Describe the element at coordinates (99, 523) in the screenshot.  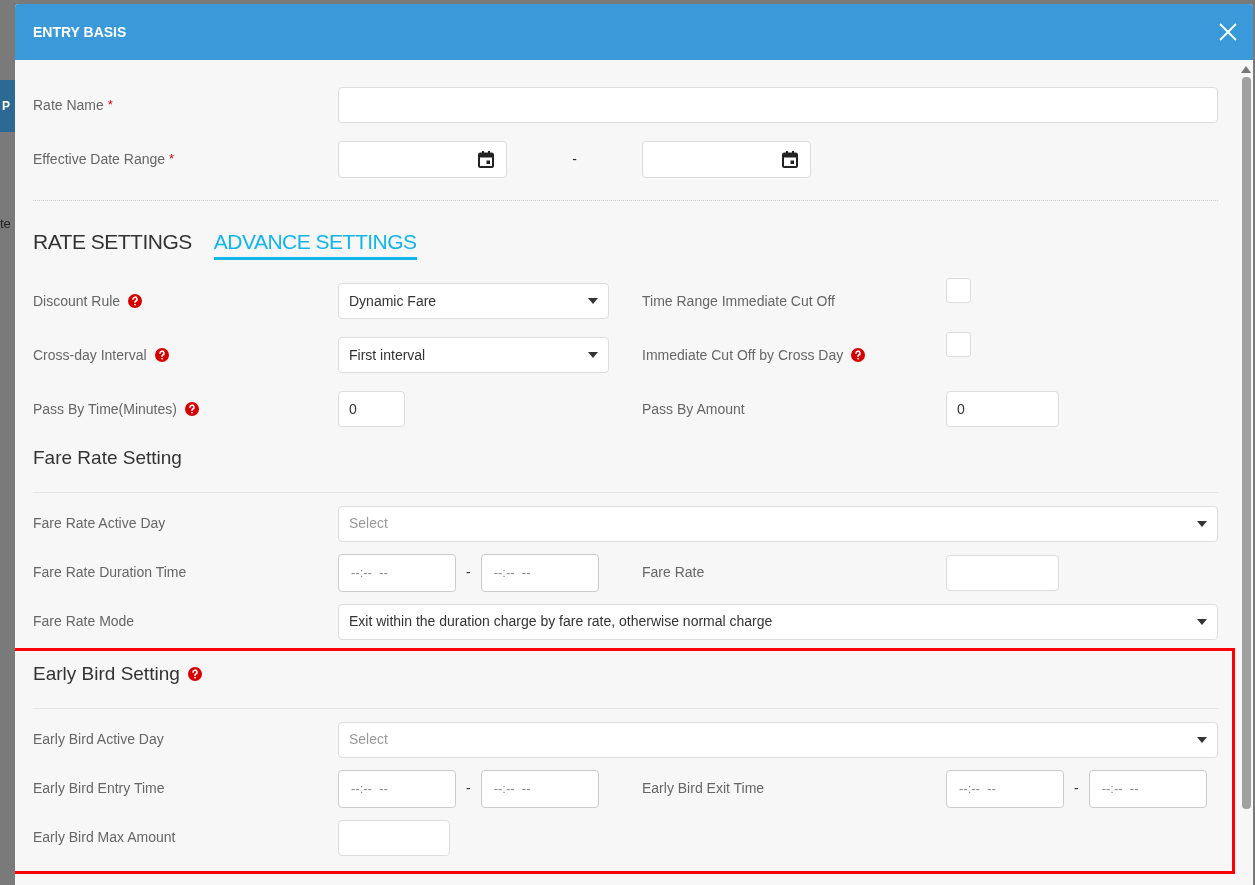
I see `field-label: Fare Rate Active Day` at that location.